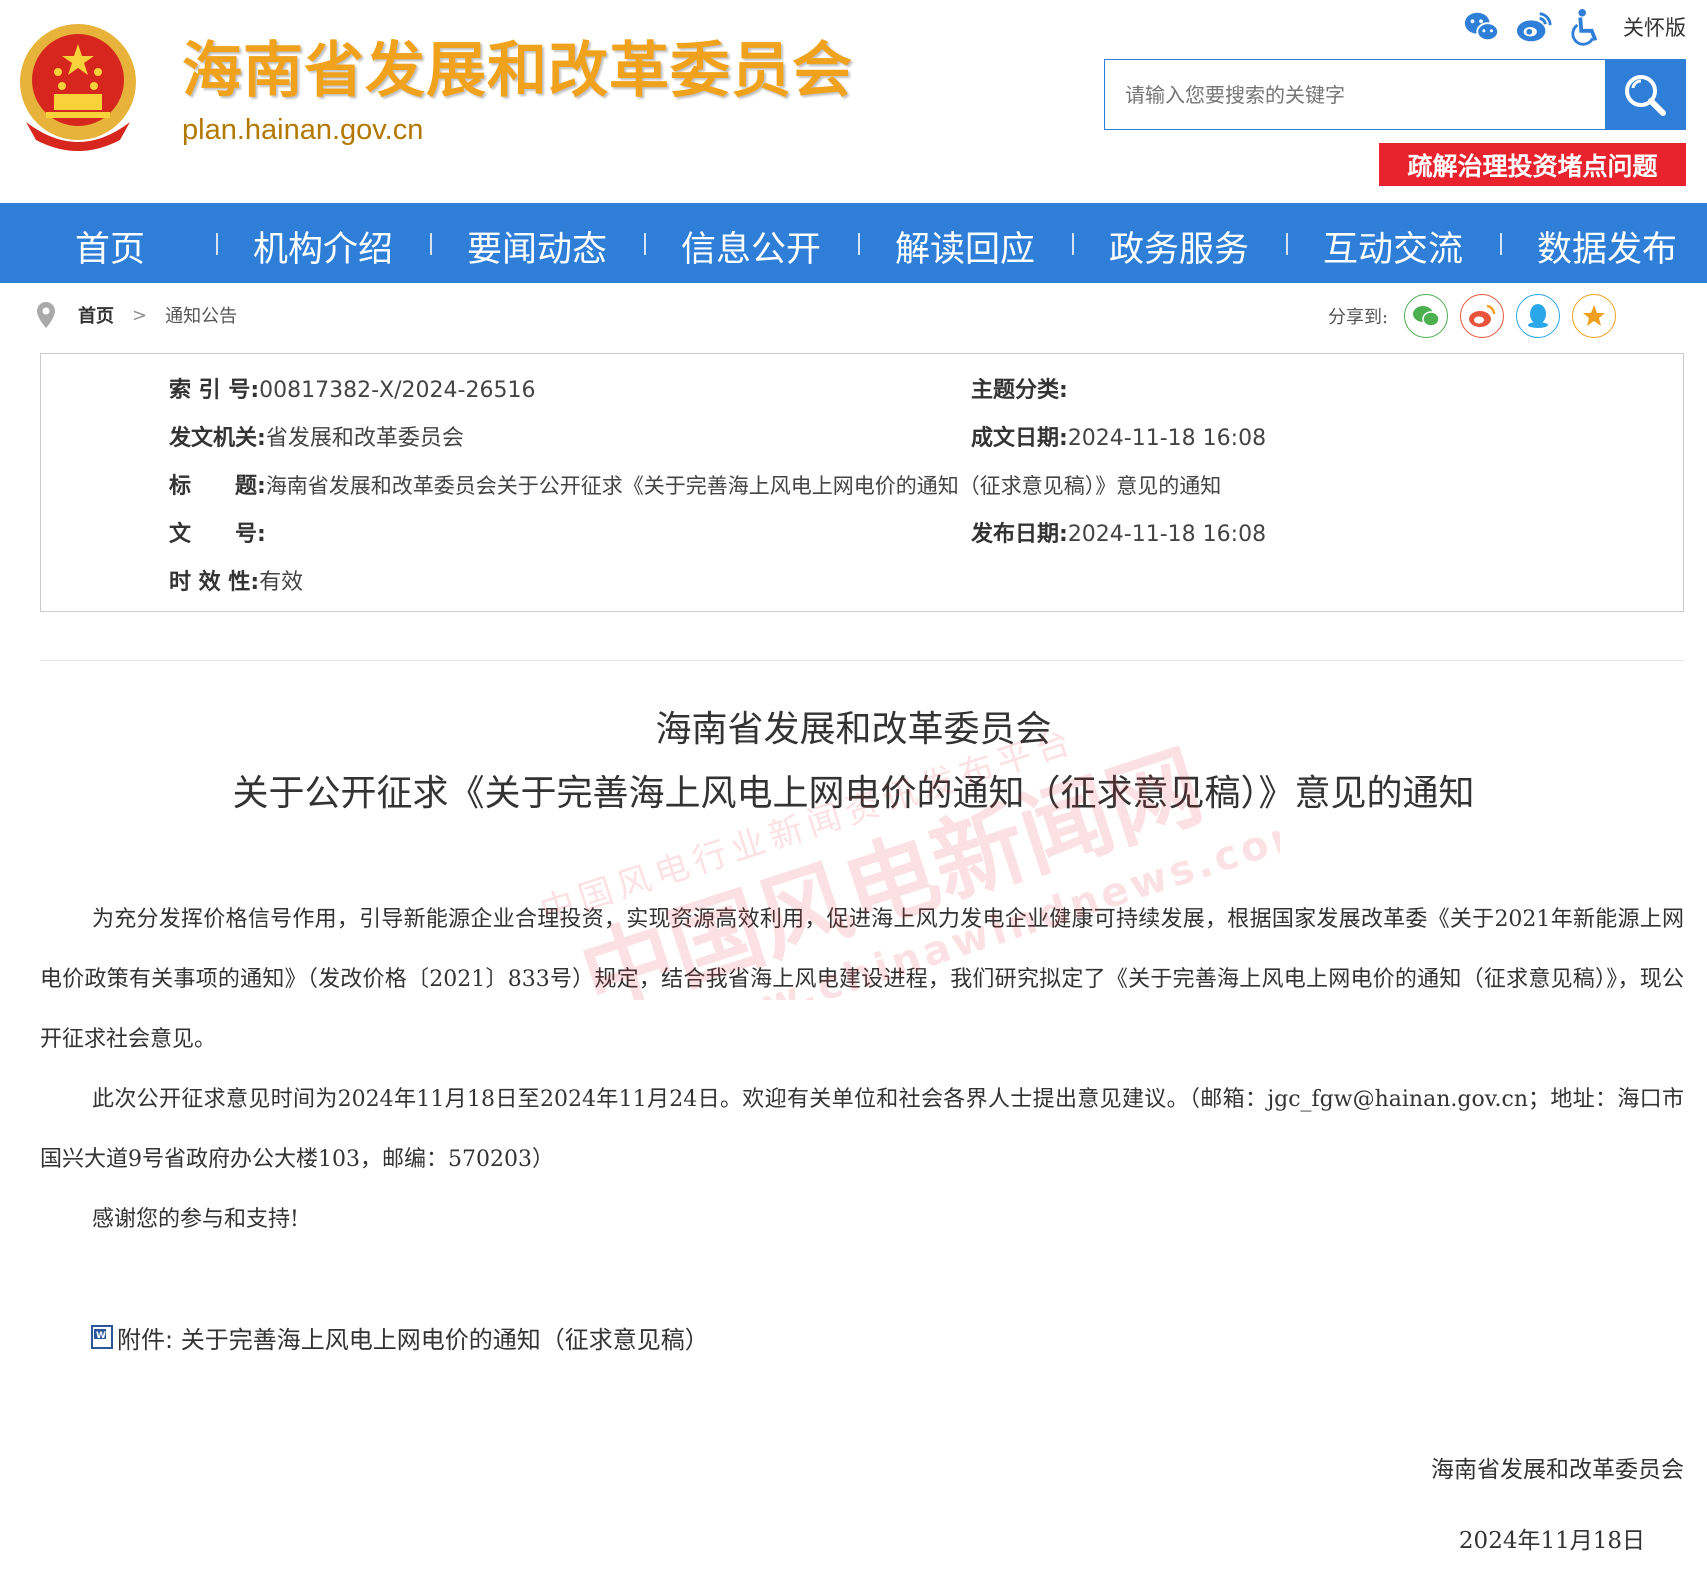 Image resolution: width=1707 pixels, height=1591 pixels. Describe the element at coordinates (751, 246) in the screenshot. I see `nav-item-disclosure: 信息公开` at that location.